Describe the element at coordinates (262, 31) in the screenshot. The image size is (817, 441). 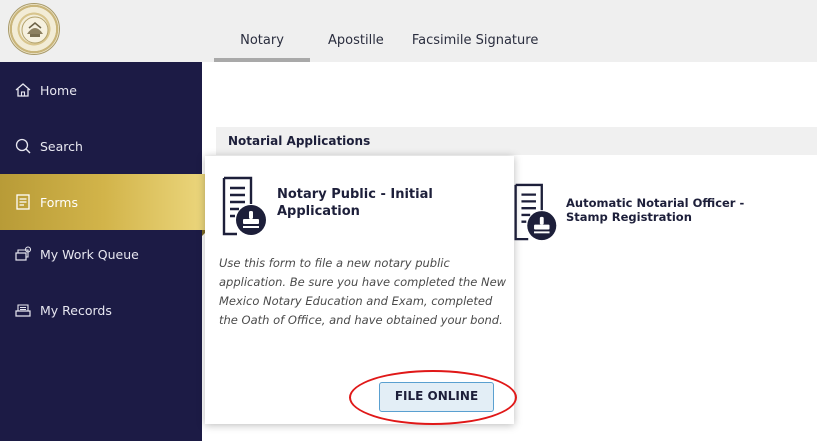
I see `tab-notary: Notary` at that location.